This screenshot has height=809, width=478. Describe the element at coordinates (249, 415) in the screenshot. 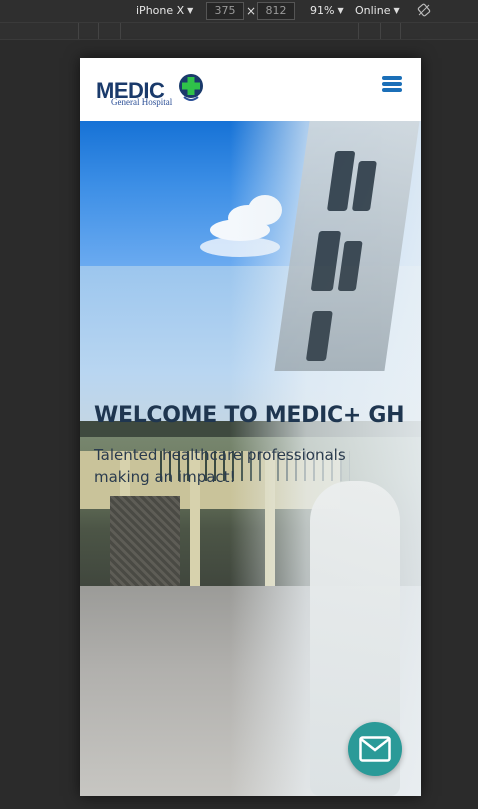

I see `hero-title: WELCOME TO MEDIC+ GH` at that location.